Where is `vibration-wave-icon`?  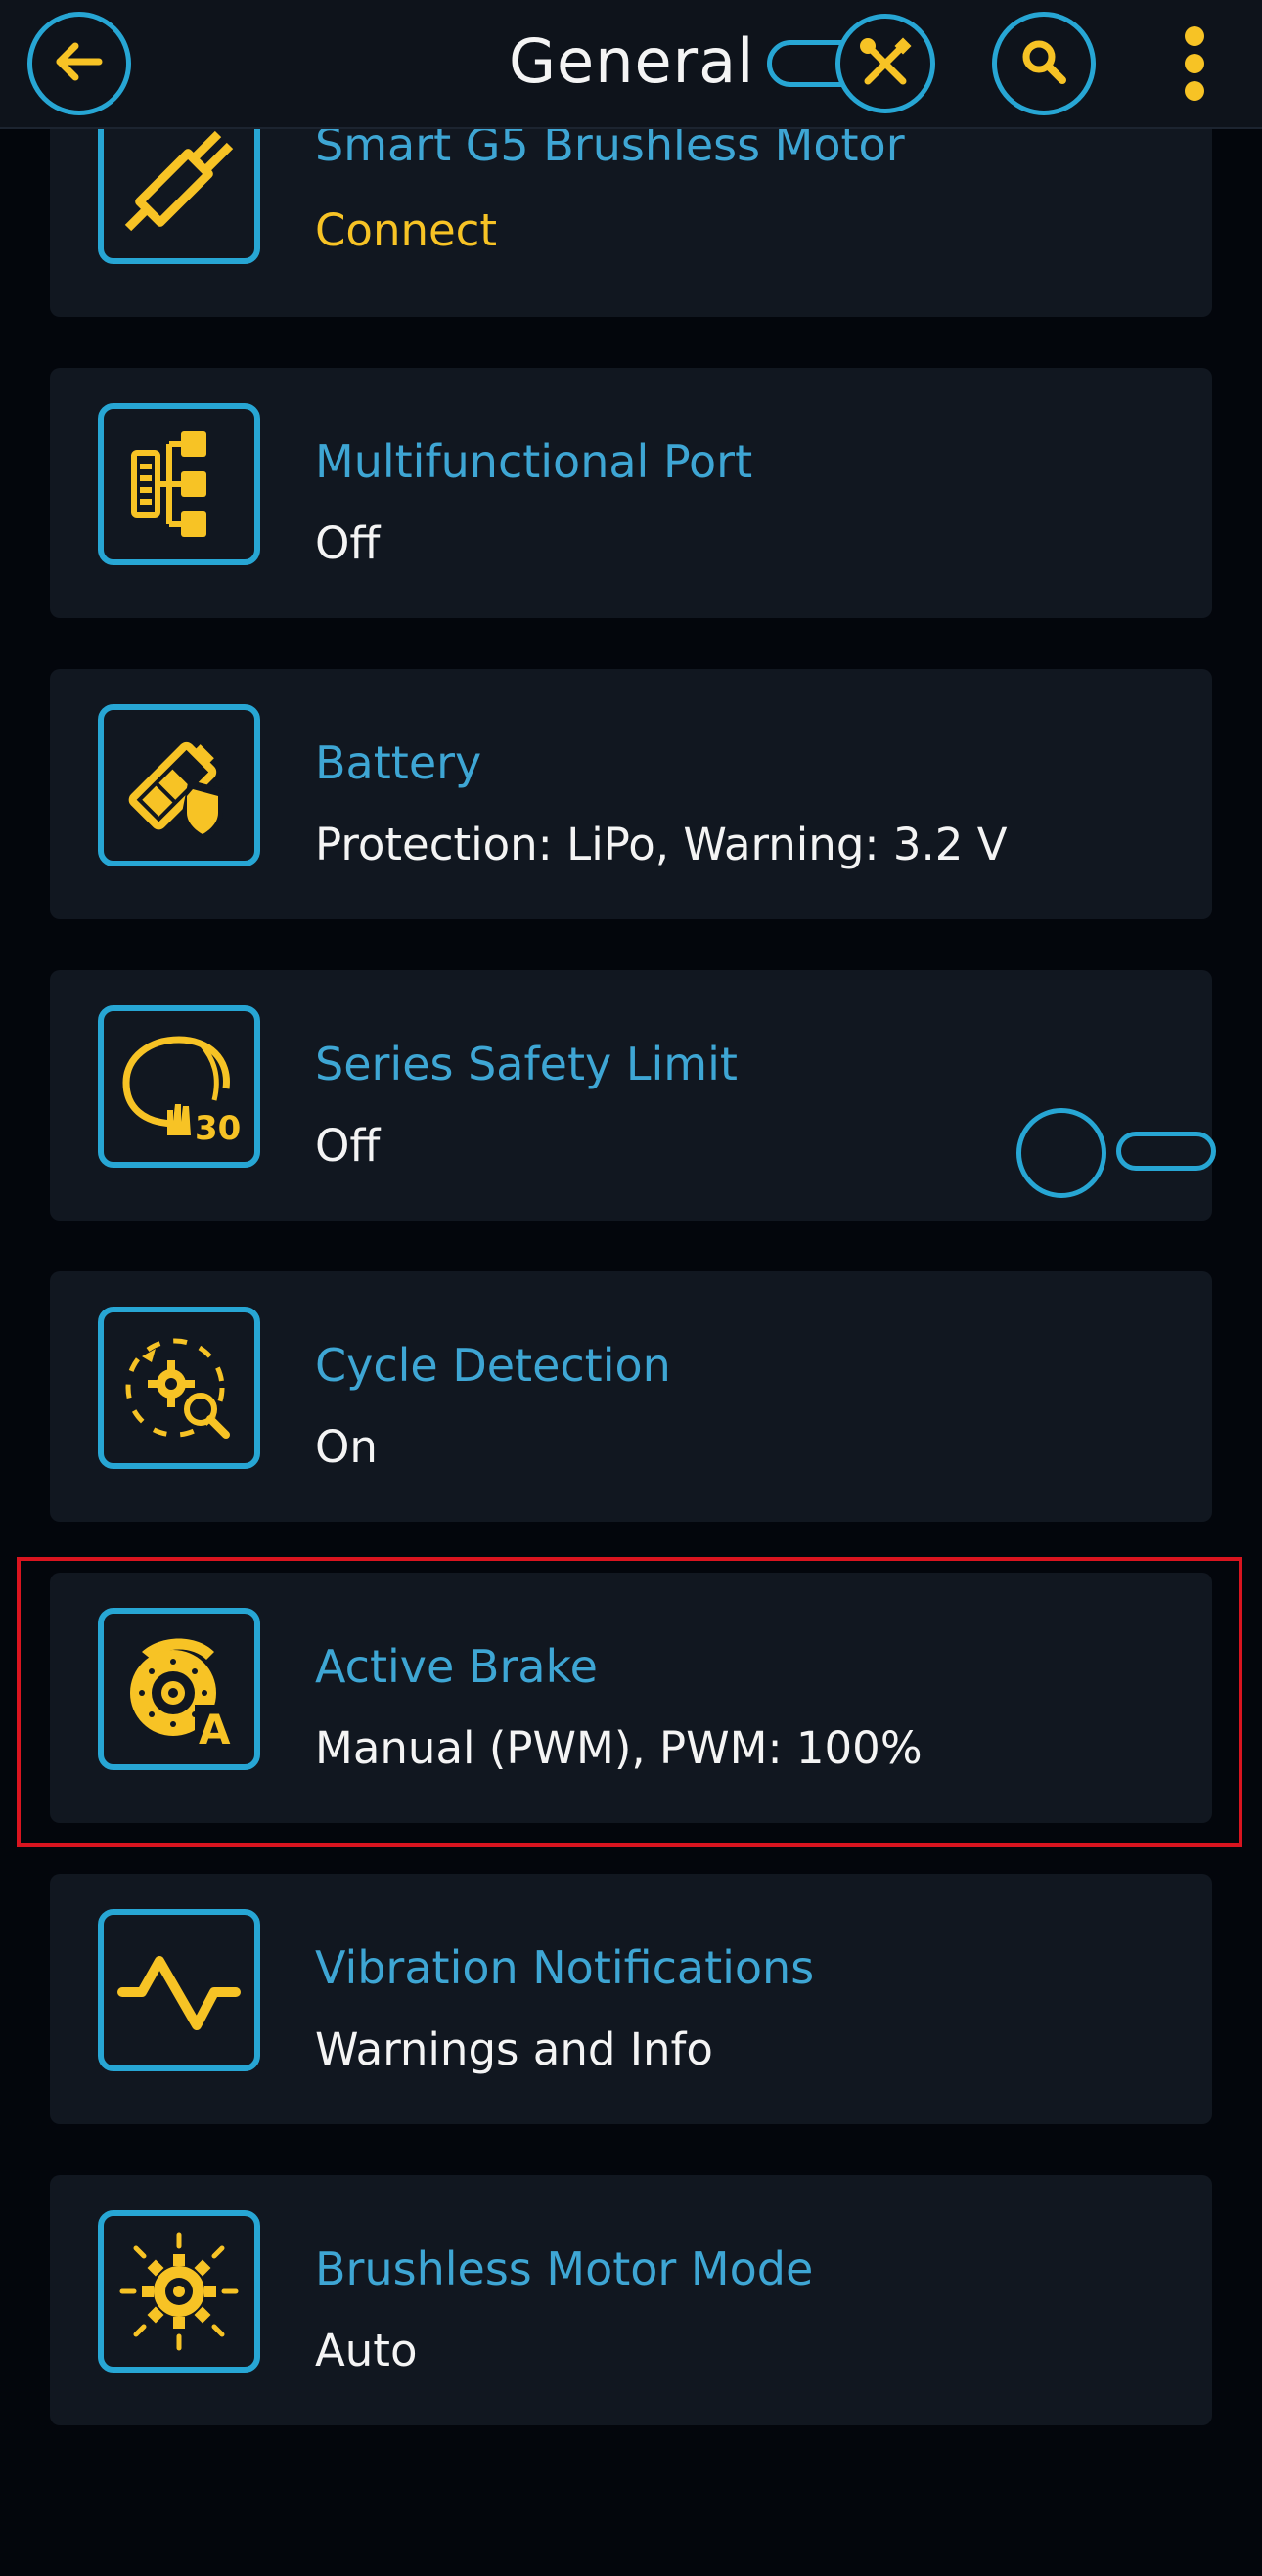
vibration-wave-icon is located at coordinates (179, 1990).